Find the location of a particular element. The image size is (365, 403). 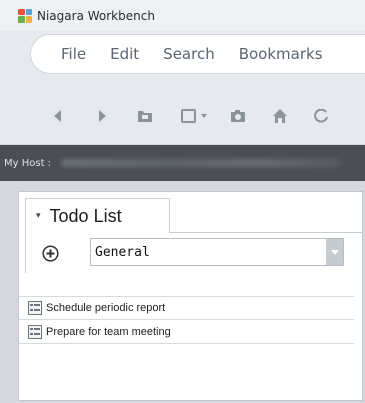

folder-icon is located at coordinates (145, 116).